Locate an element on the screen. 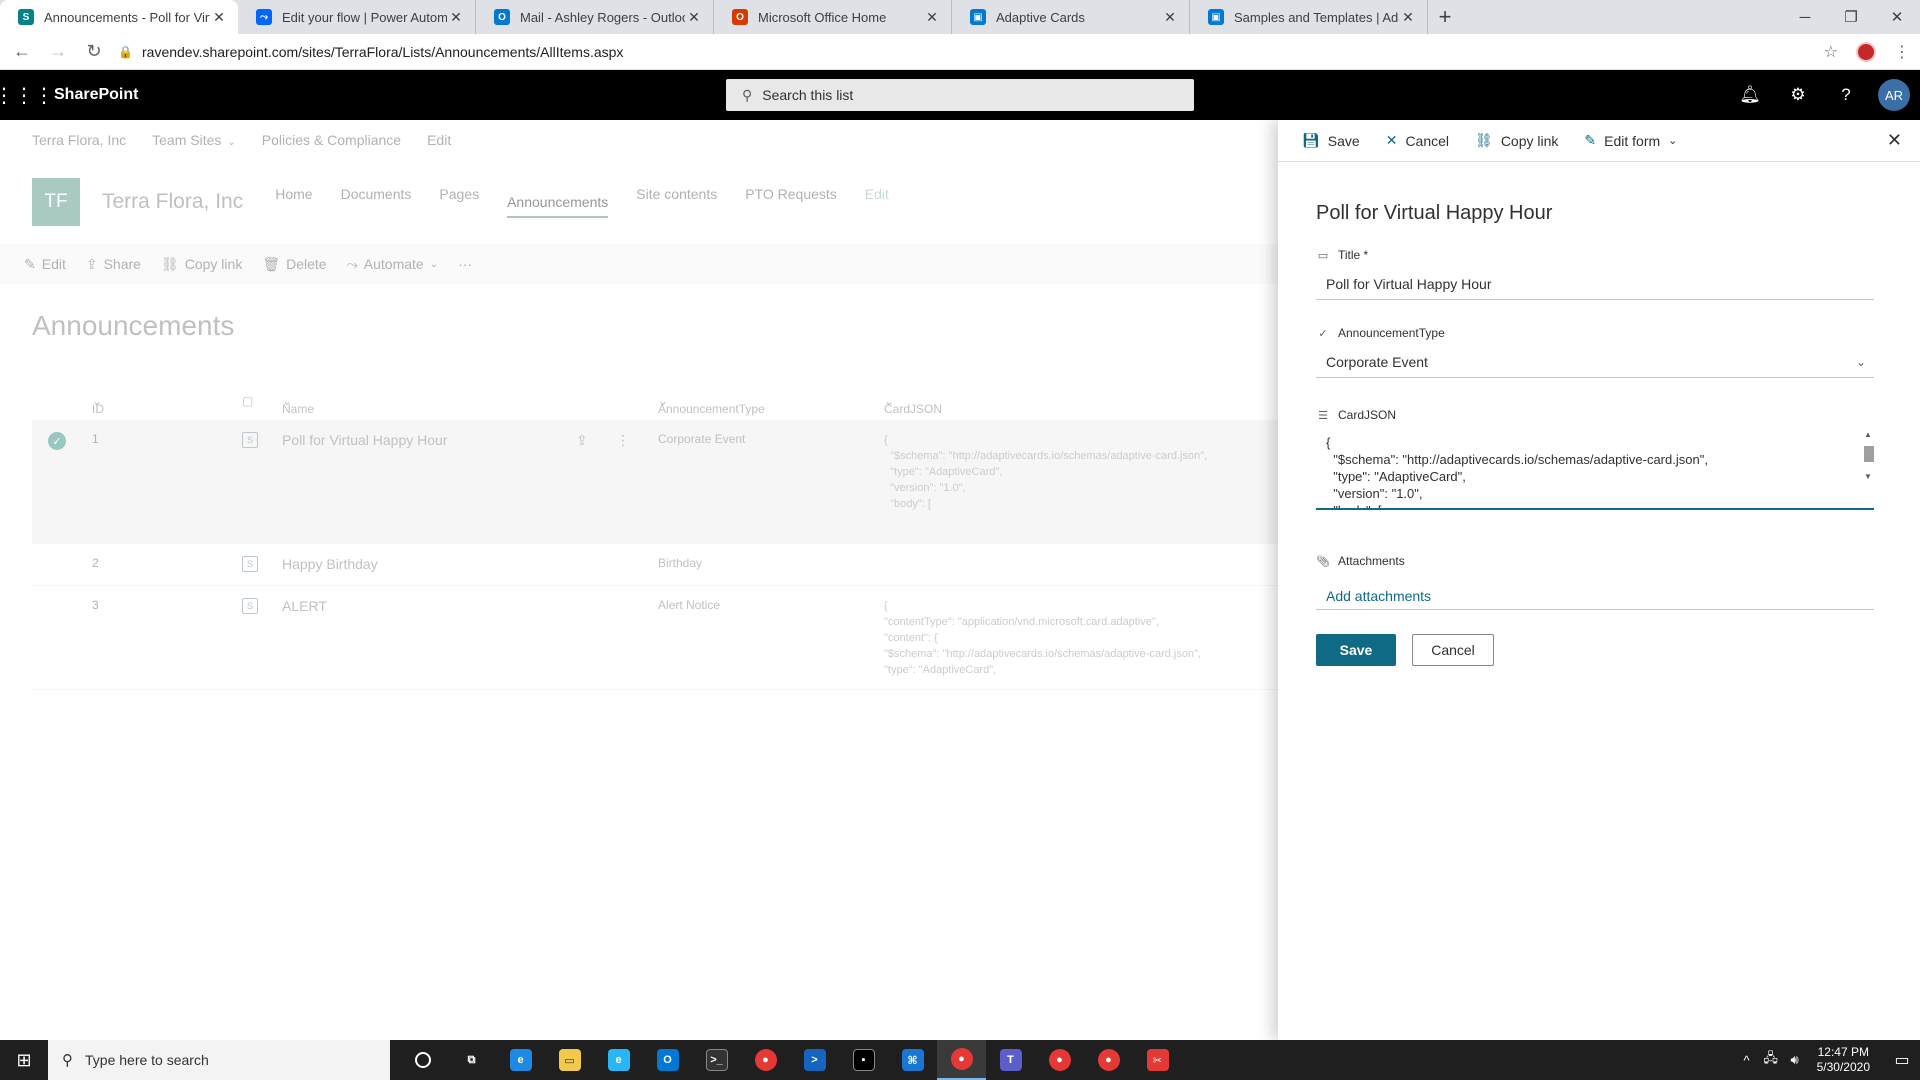 This screenshot has height=1080, width=1920. browser-tab: S Announcements - Poll for Virtual✕ is located at coordinates (119, 17).